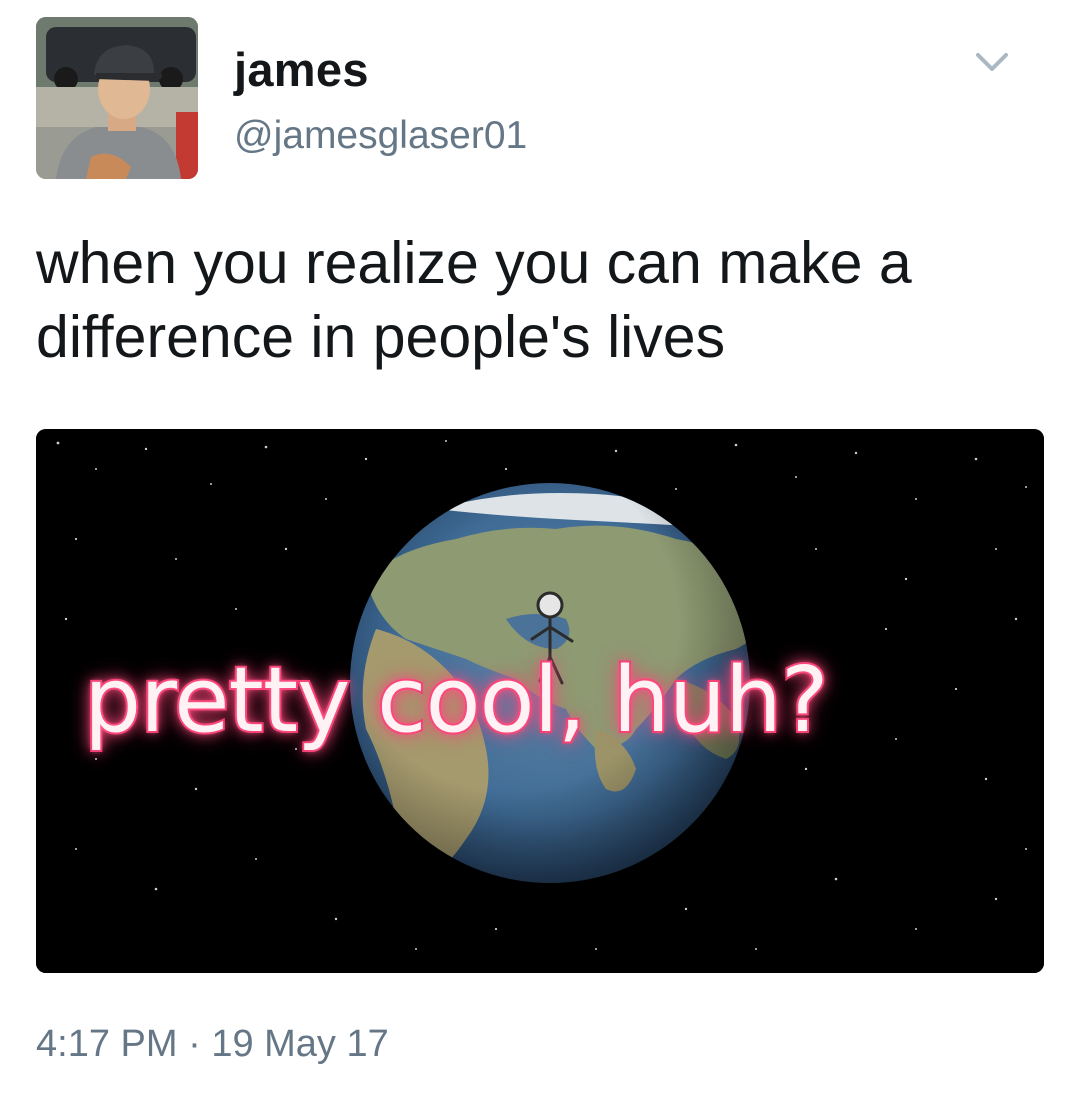 The height and width of the screenshot is (1102, 1080). What do you see at coordinates (474, 263) in the screenshot?
I see `tweet-text-line-1: when you realize you can make a` at bounding box center [474, 263].